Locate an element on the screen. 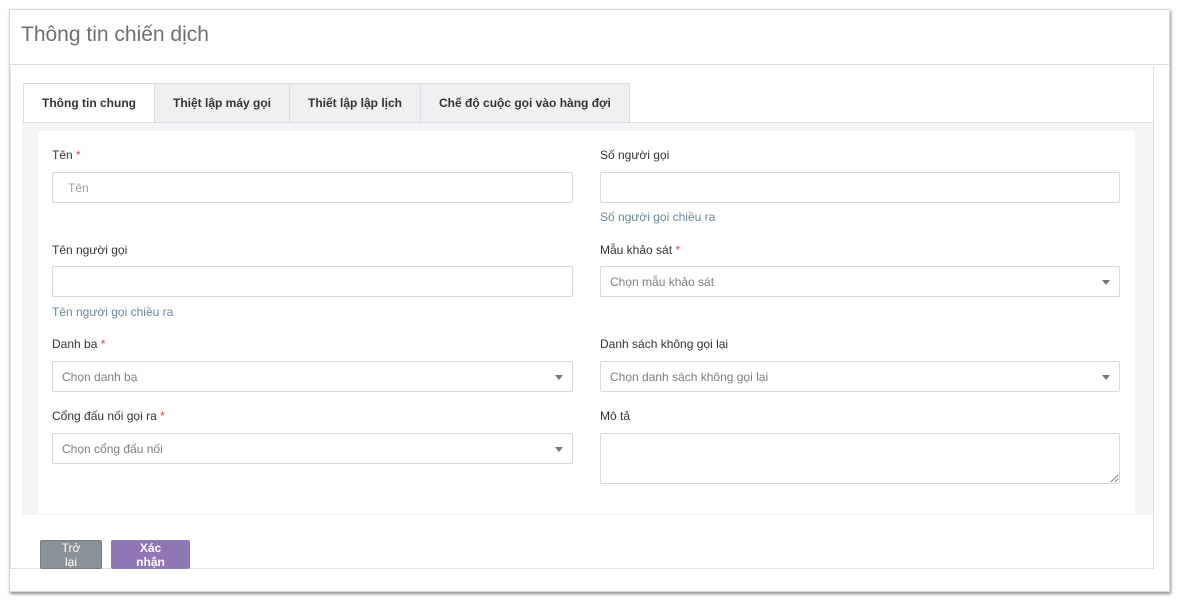  contacts-select-value: Chọn danh bạ is located at coordinates (100, 376).